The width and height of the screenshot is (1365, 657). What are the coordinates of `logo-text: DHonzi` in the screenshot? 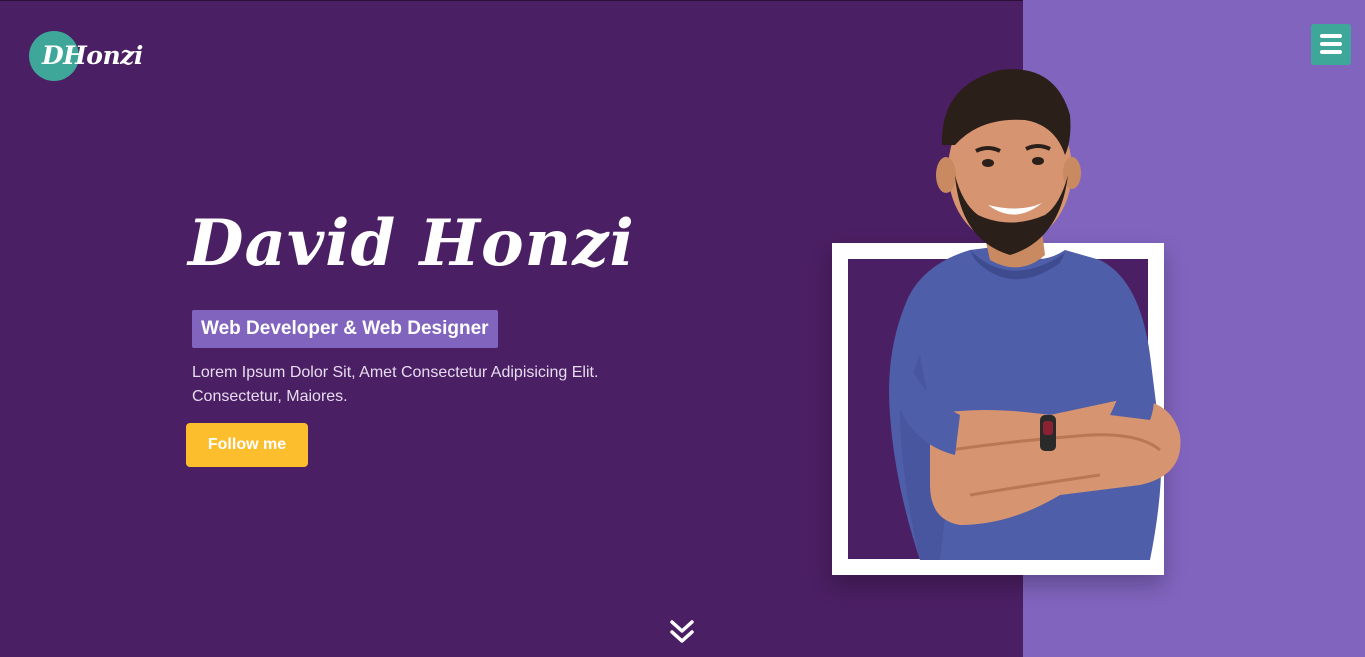 It's located at (92, 55).